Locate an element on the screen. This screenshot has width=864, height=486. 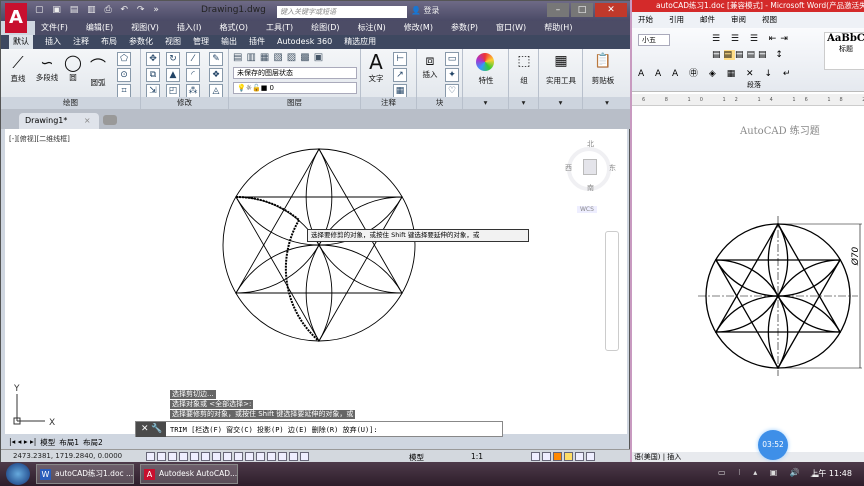
menu-draw: 绘图(D) is located at coordinates (325, 28).